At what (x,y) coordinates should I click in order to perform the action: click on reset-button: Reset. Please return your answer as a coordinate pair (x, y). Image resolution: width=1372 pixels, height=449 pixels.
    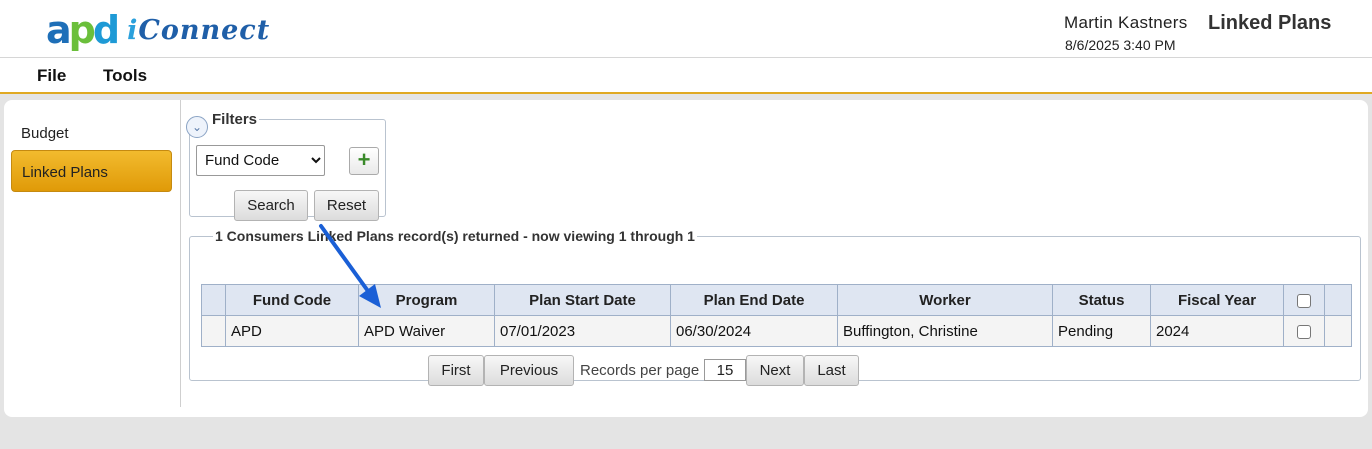
    Looking at the image, I should click on (346, 205).